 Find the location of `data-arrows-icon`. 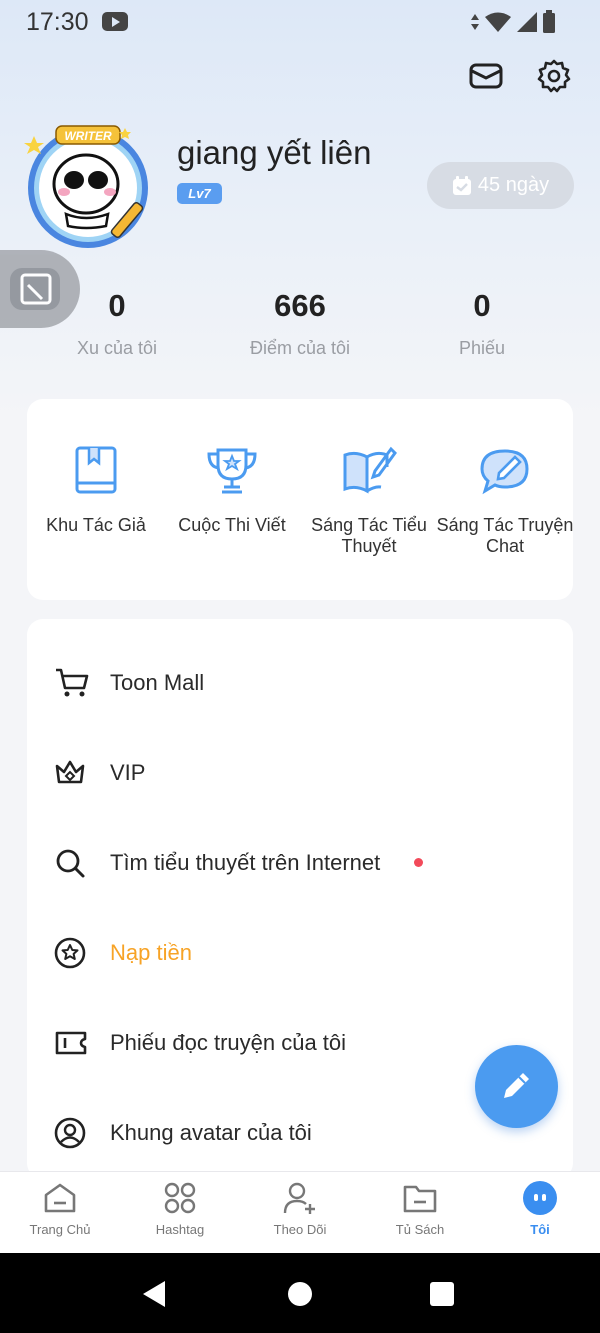

data-arrows-icon is located at coordinates (475, 22).